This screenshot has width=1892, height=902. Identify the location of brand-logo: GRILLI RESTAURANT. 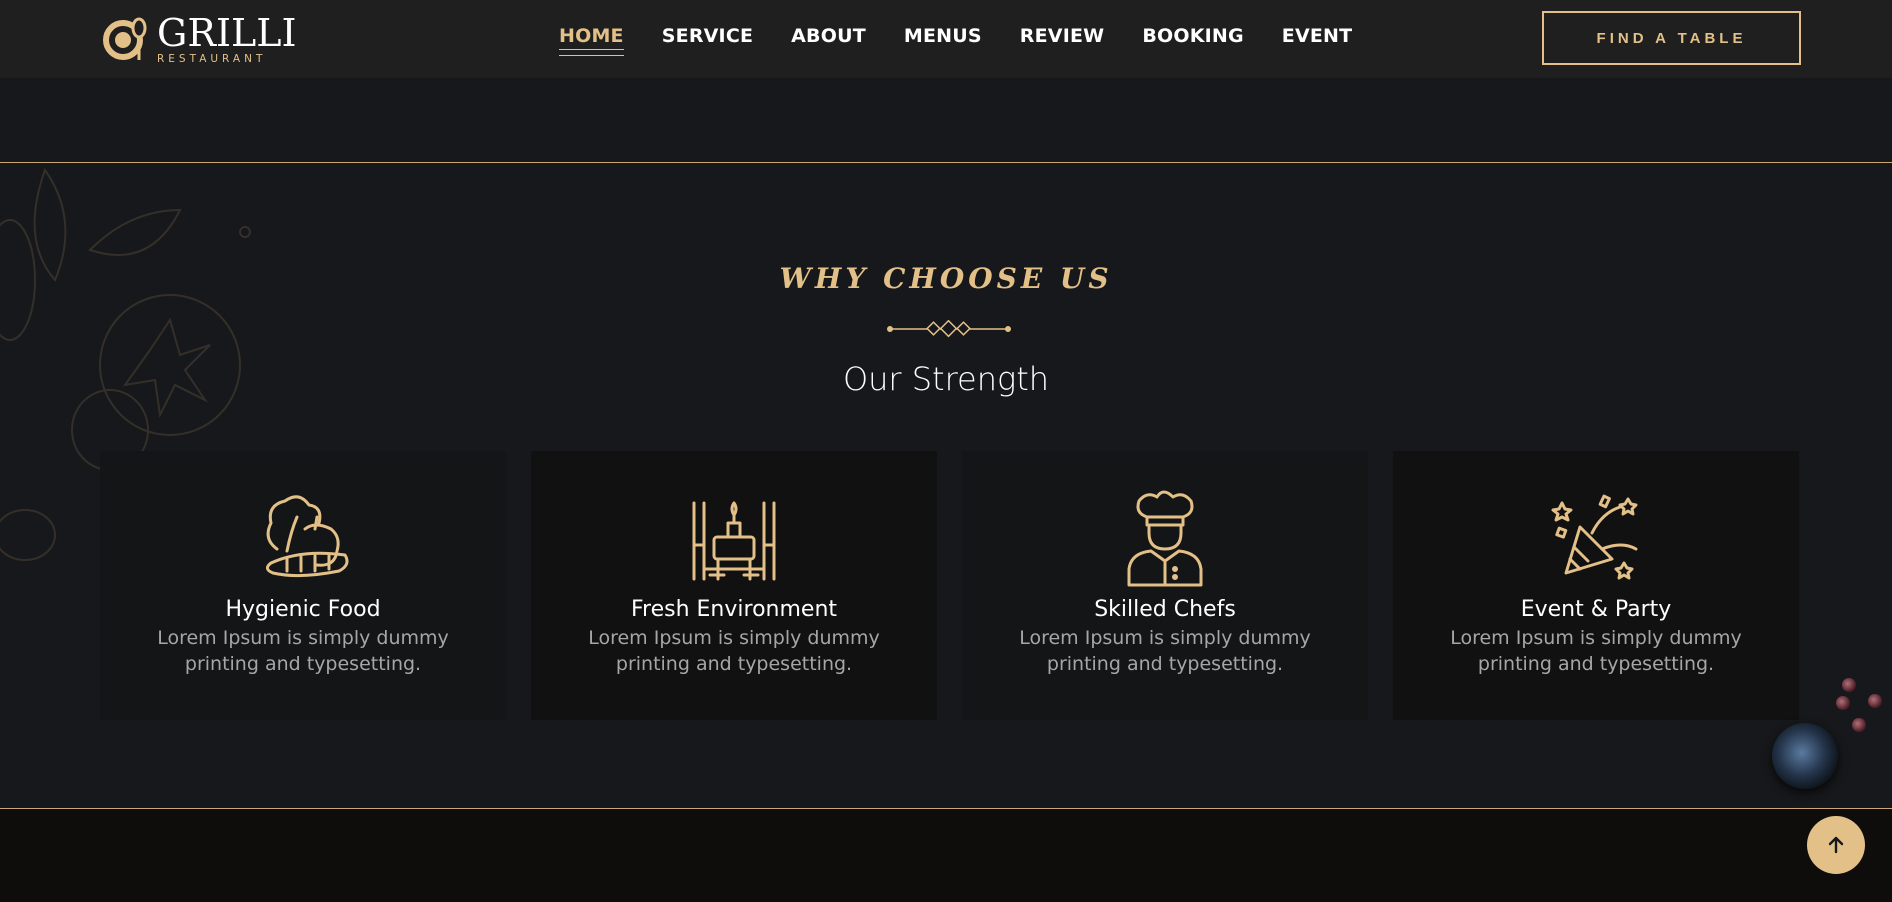
(199, 39).